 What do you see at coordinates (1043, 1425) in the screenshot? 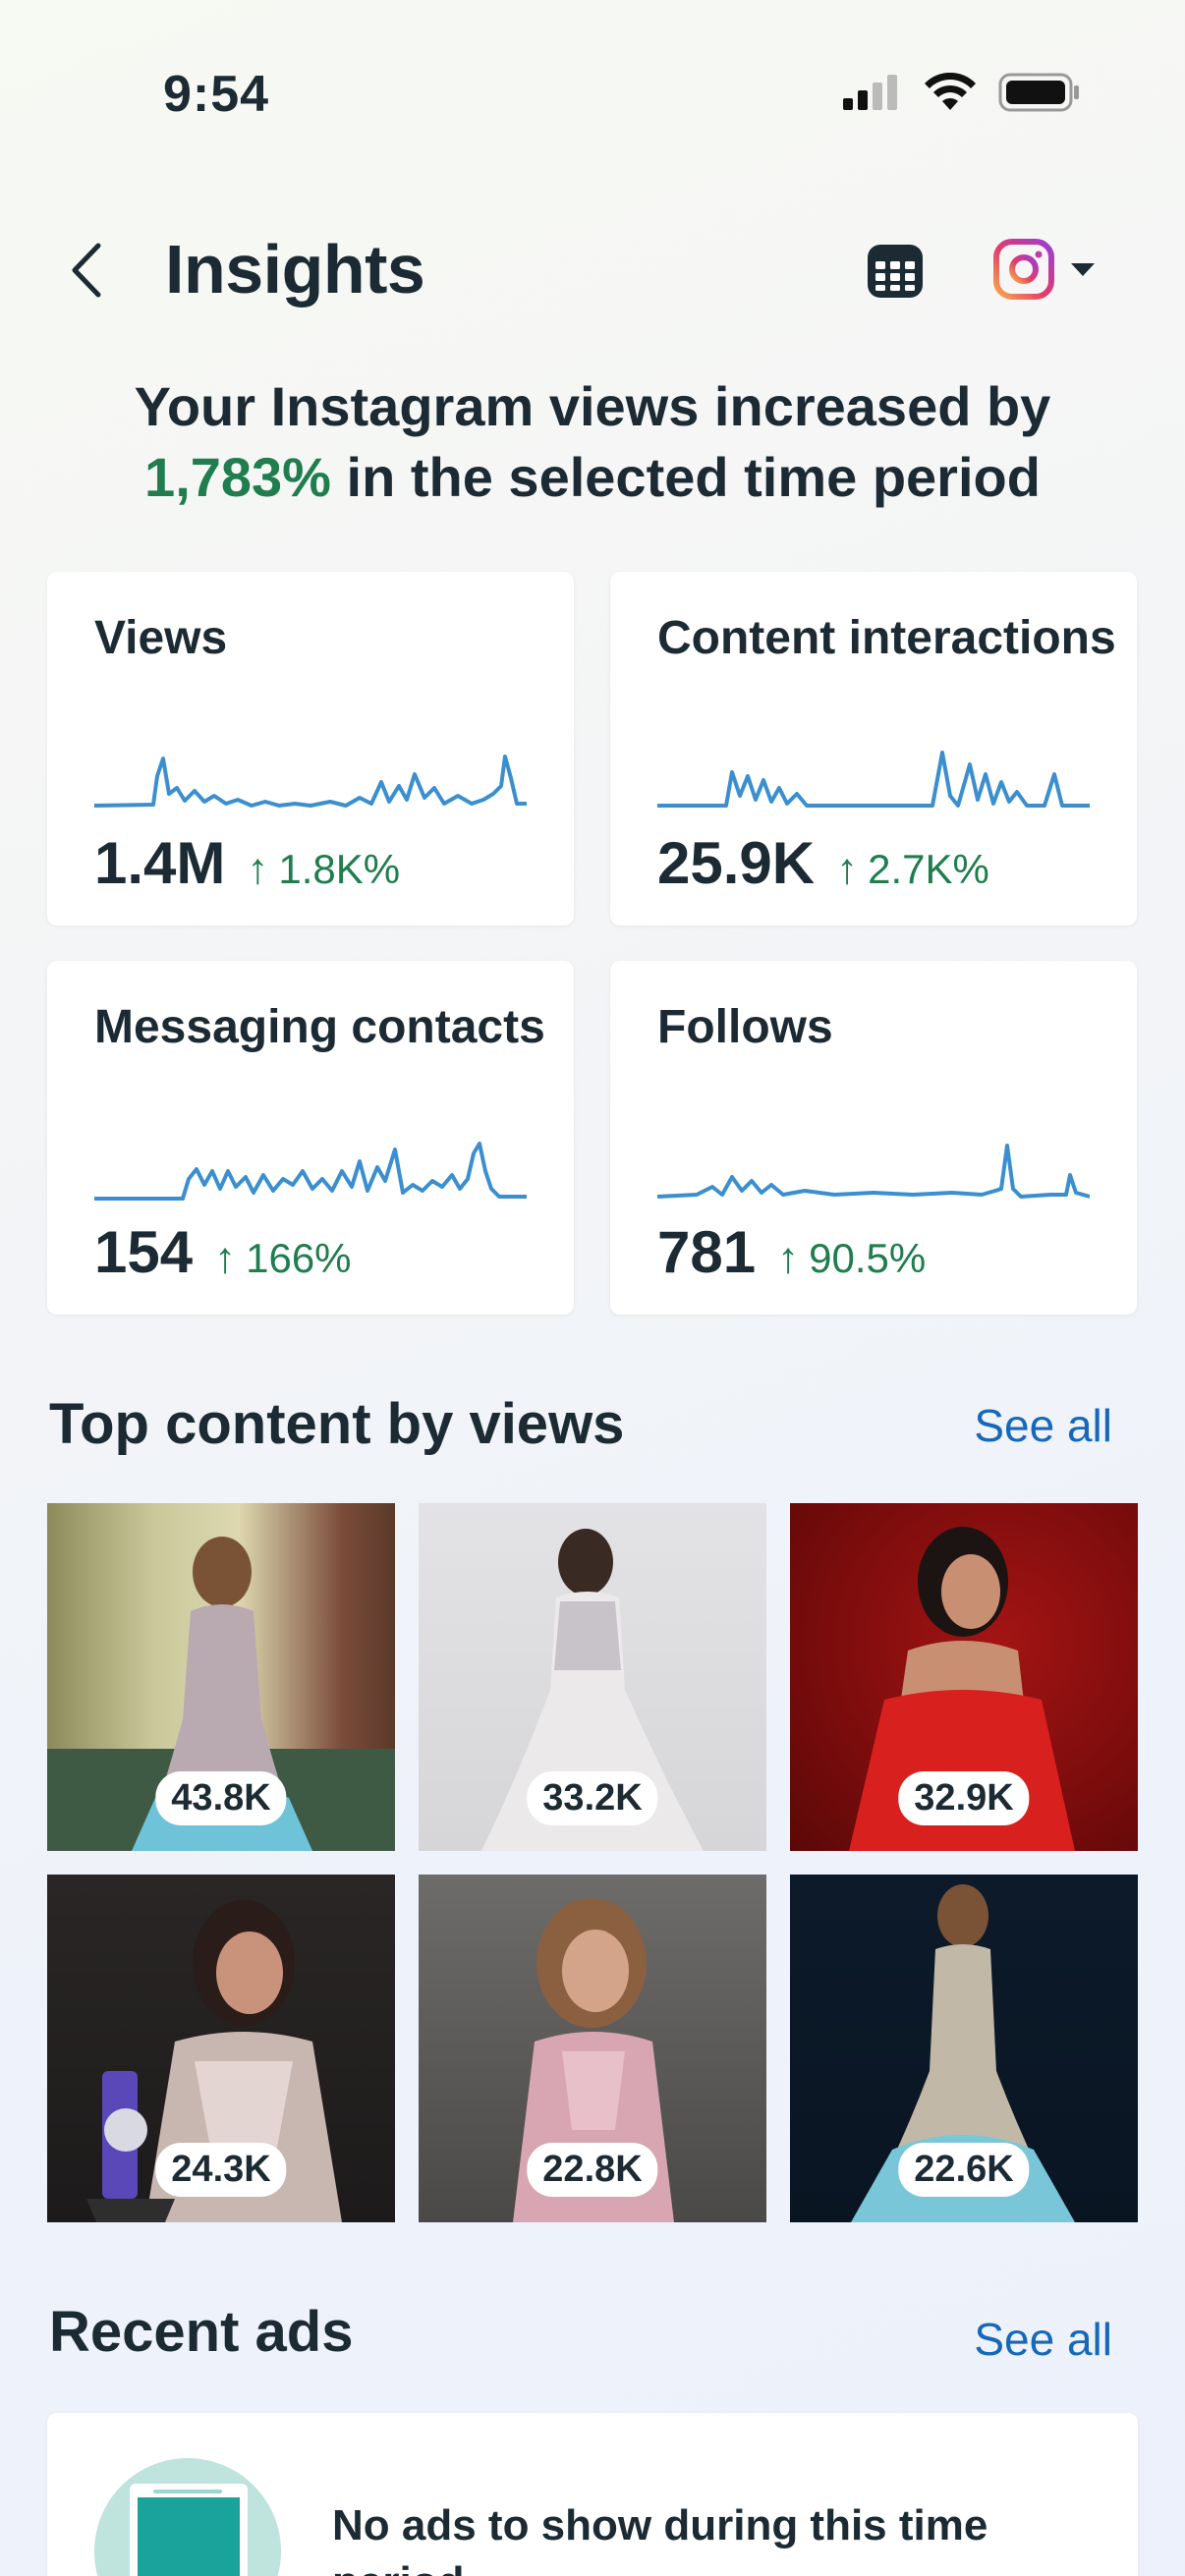
I see `top-content-see-all-link: See all` at bounding box center [1043, 1425].